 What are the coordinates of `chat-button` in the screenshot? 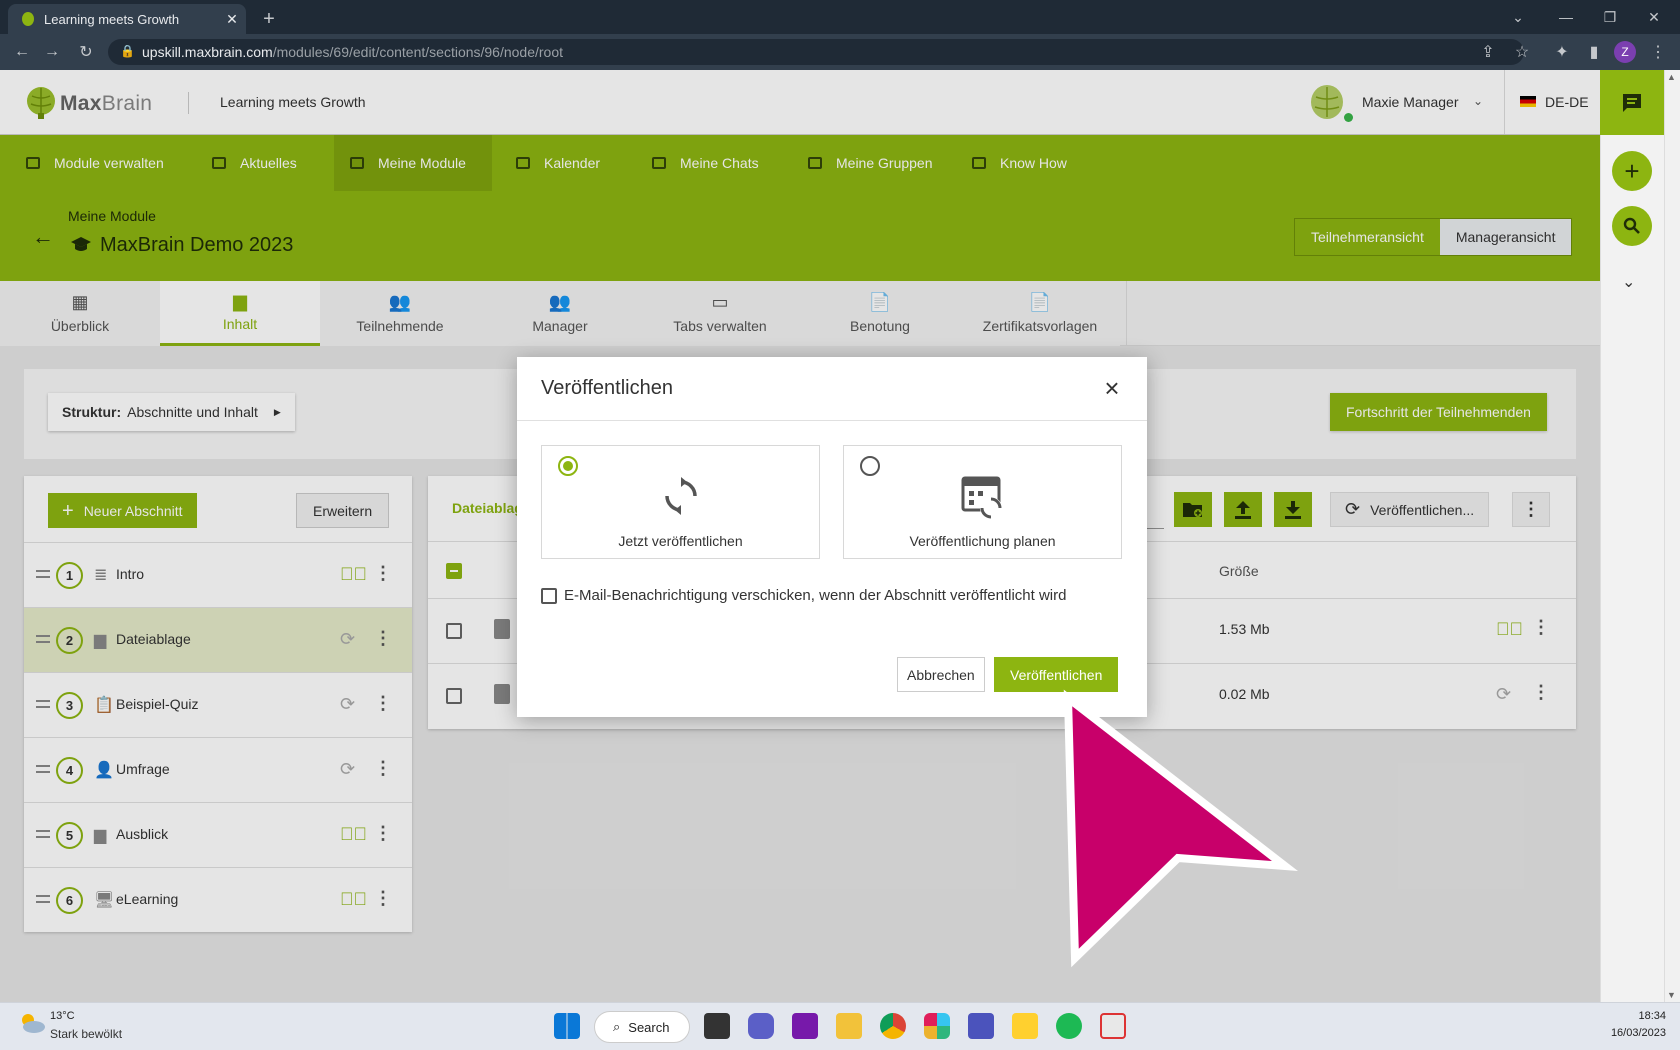 It's located at (1632, 102).